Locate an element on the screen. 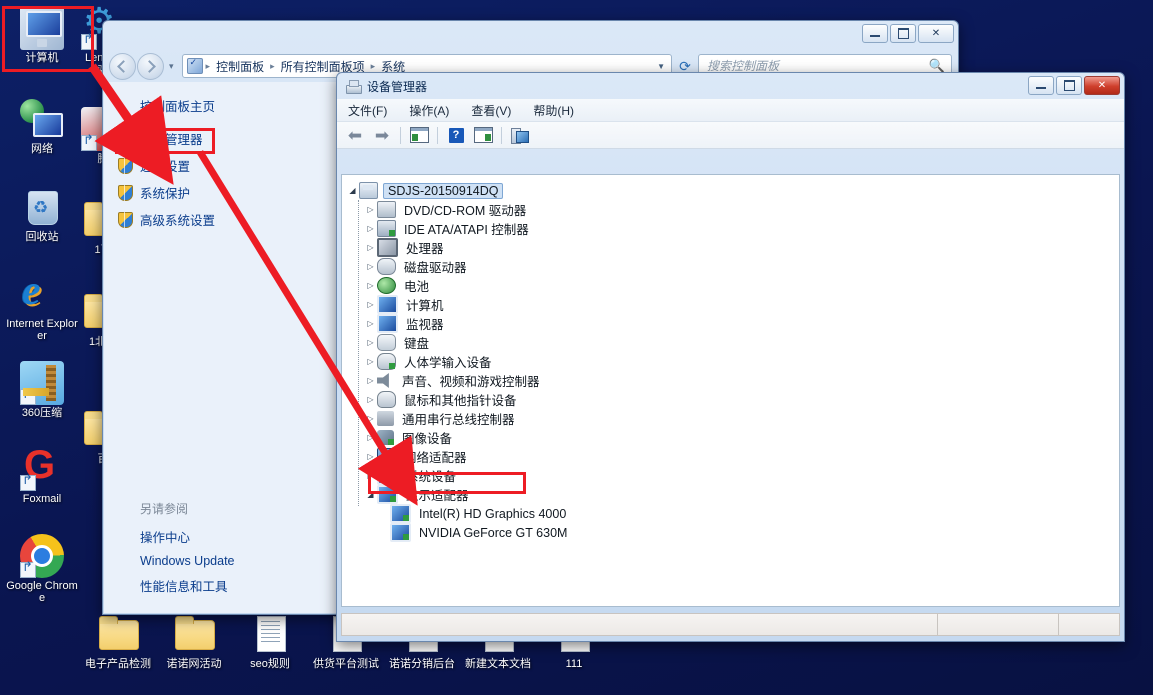  desktop-icon-seo-rules: seo规则 is located at coordinates (270, 641).